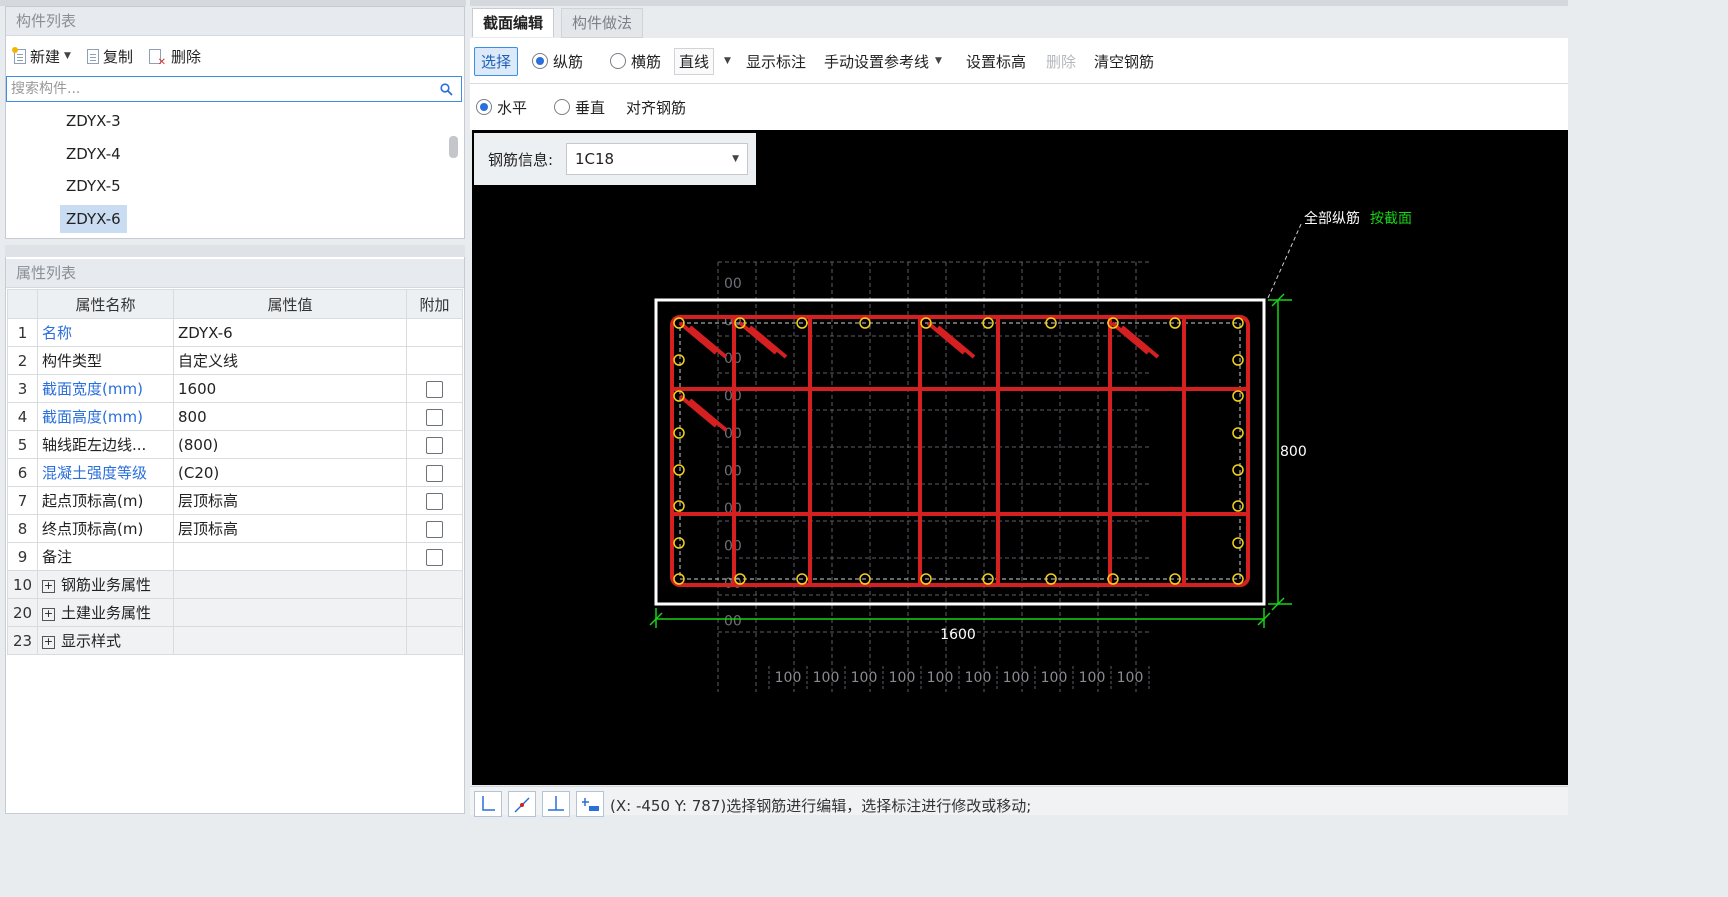 The height and width of the screenshot is (897, 1728). I want to click on property-value: ZDYX-6, so click(290, 332).